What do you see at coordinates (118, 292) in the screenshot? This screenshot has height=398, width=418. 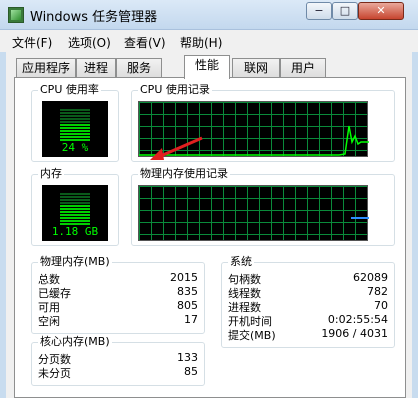 I see `physical-memory-row: 已缓存 835` at bounding box center [118, 292].